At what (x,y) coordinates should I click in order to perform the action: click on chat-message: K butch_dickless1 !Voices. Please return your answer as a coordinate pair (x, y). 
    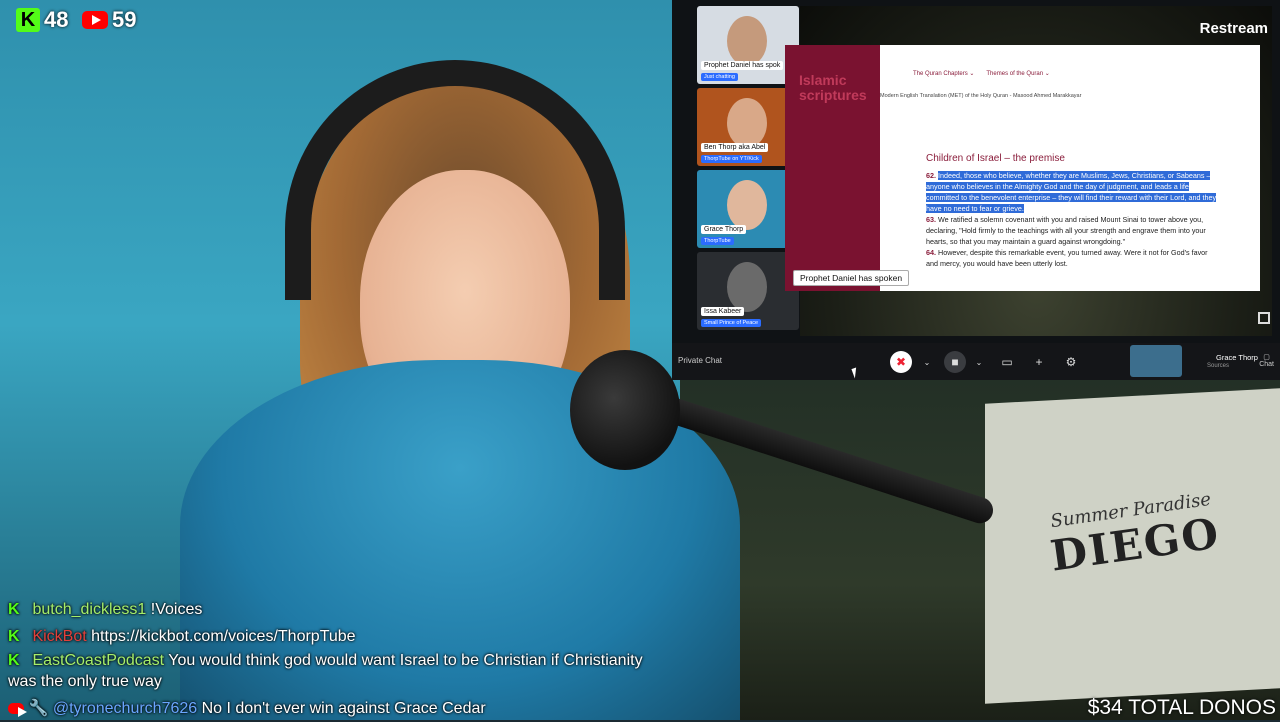
    Looking at the image, I should click on (328, 609).